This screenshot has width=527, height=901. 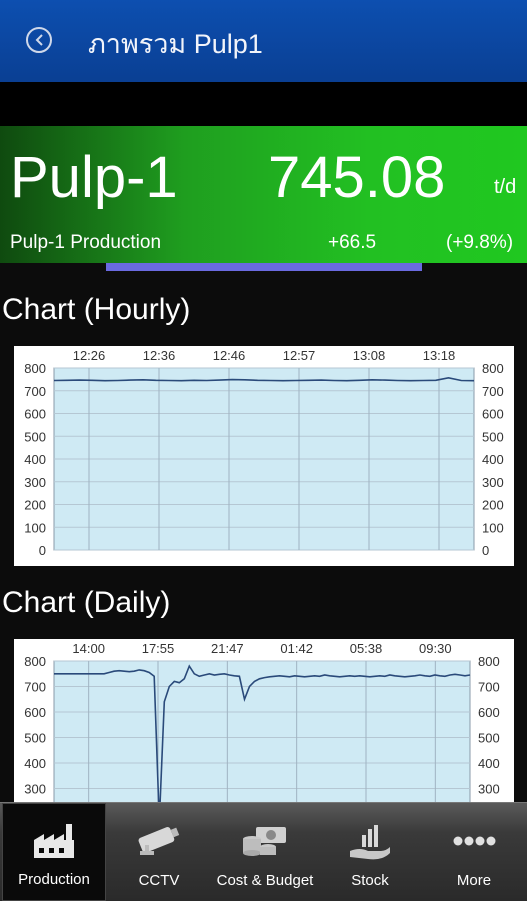 I want to click on more-dots-icon, so click(x=474, y=841).